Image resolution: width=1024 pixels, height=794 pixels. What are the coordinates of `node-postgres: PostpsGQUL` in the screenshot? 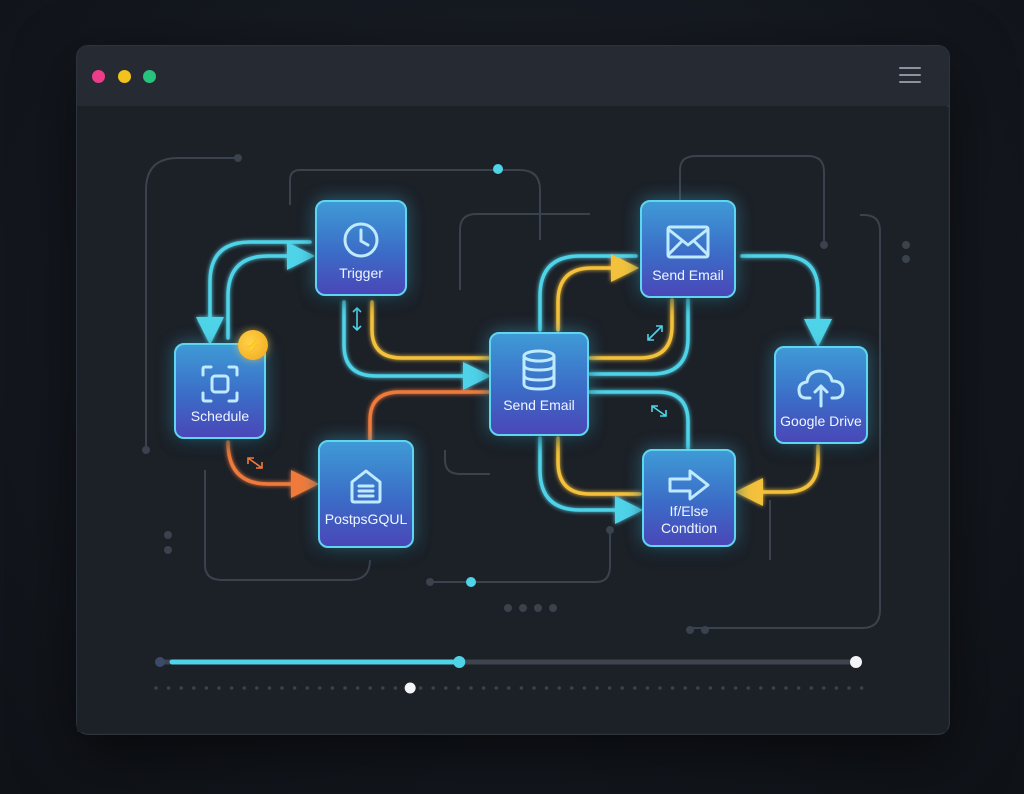 It's located at (366, 494).